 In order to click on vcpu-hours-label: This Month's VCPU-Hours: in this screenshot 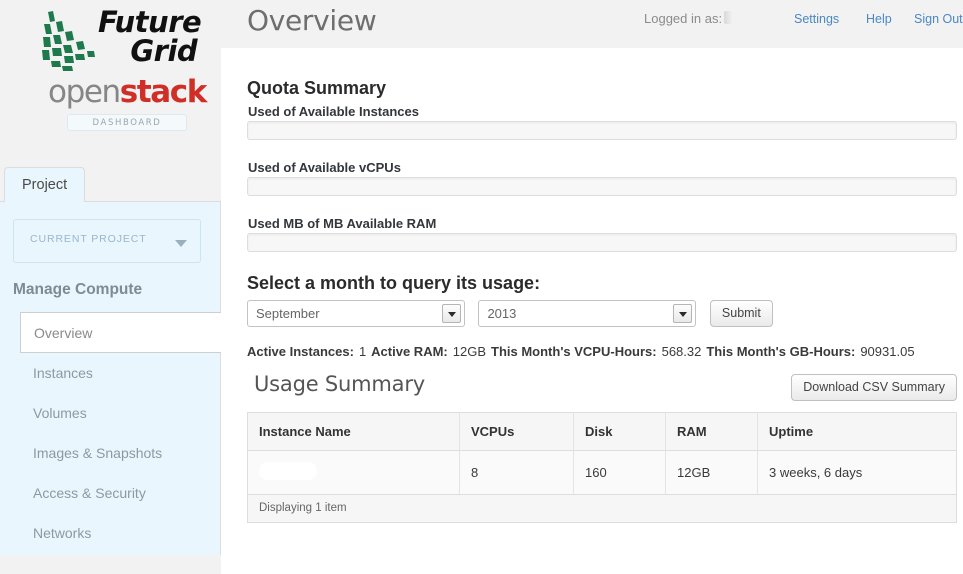, I will do `click(574, 351)`.